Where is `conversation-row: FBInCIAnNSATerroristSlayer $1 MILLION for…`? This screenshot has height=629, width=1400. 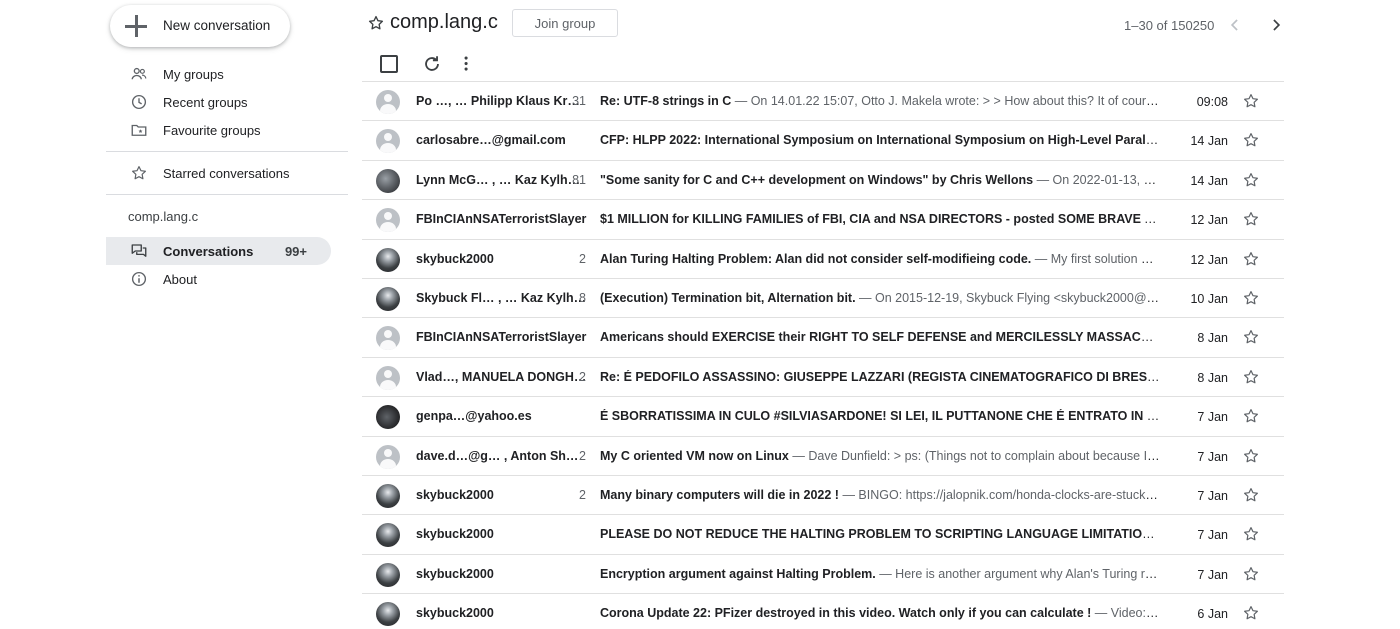 conversation-row: FBInCIAnNSATerroristSlayer $1 MILLION for… is located at coordinates (823, 219).